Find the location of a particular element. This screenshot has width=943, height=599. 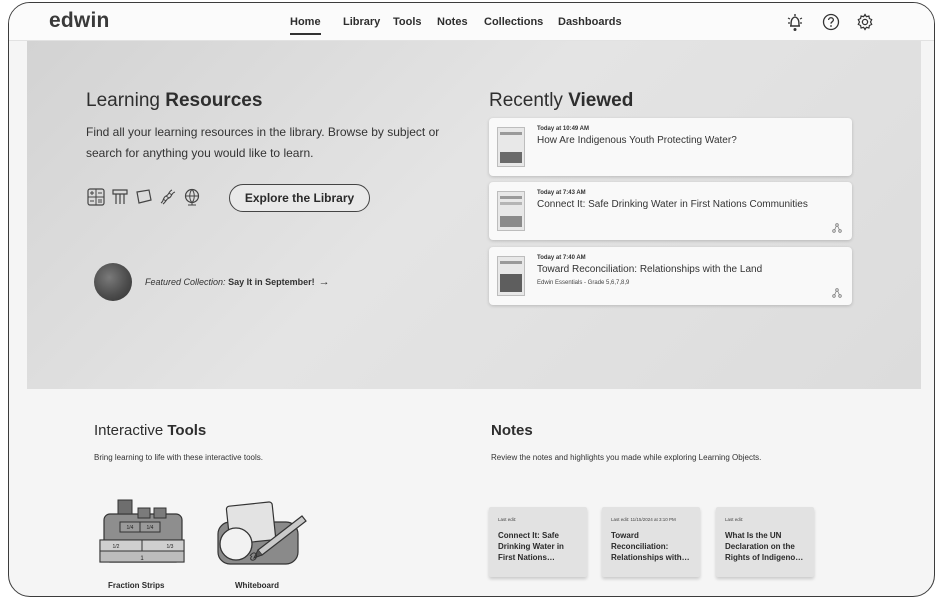

fraction-strips-icon: 1 1/2 1/4 1/4 1/3 is located at coordinates (142, 531).